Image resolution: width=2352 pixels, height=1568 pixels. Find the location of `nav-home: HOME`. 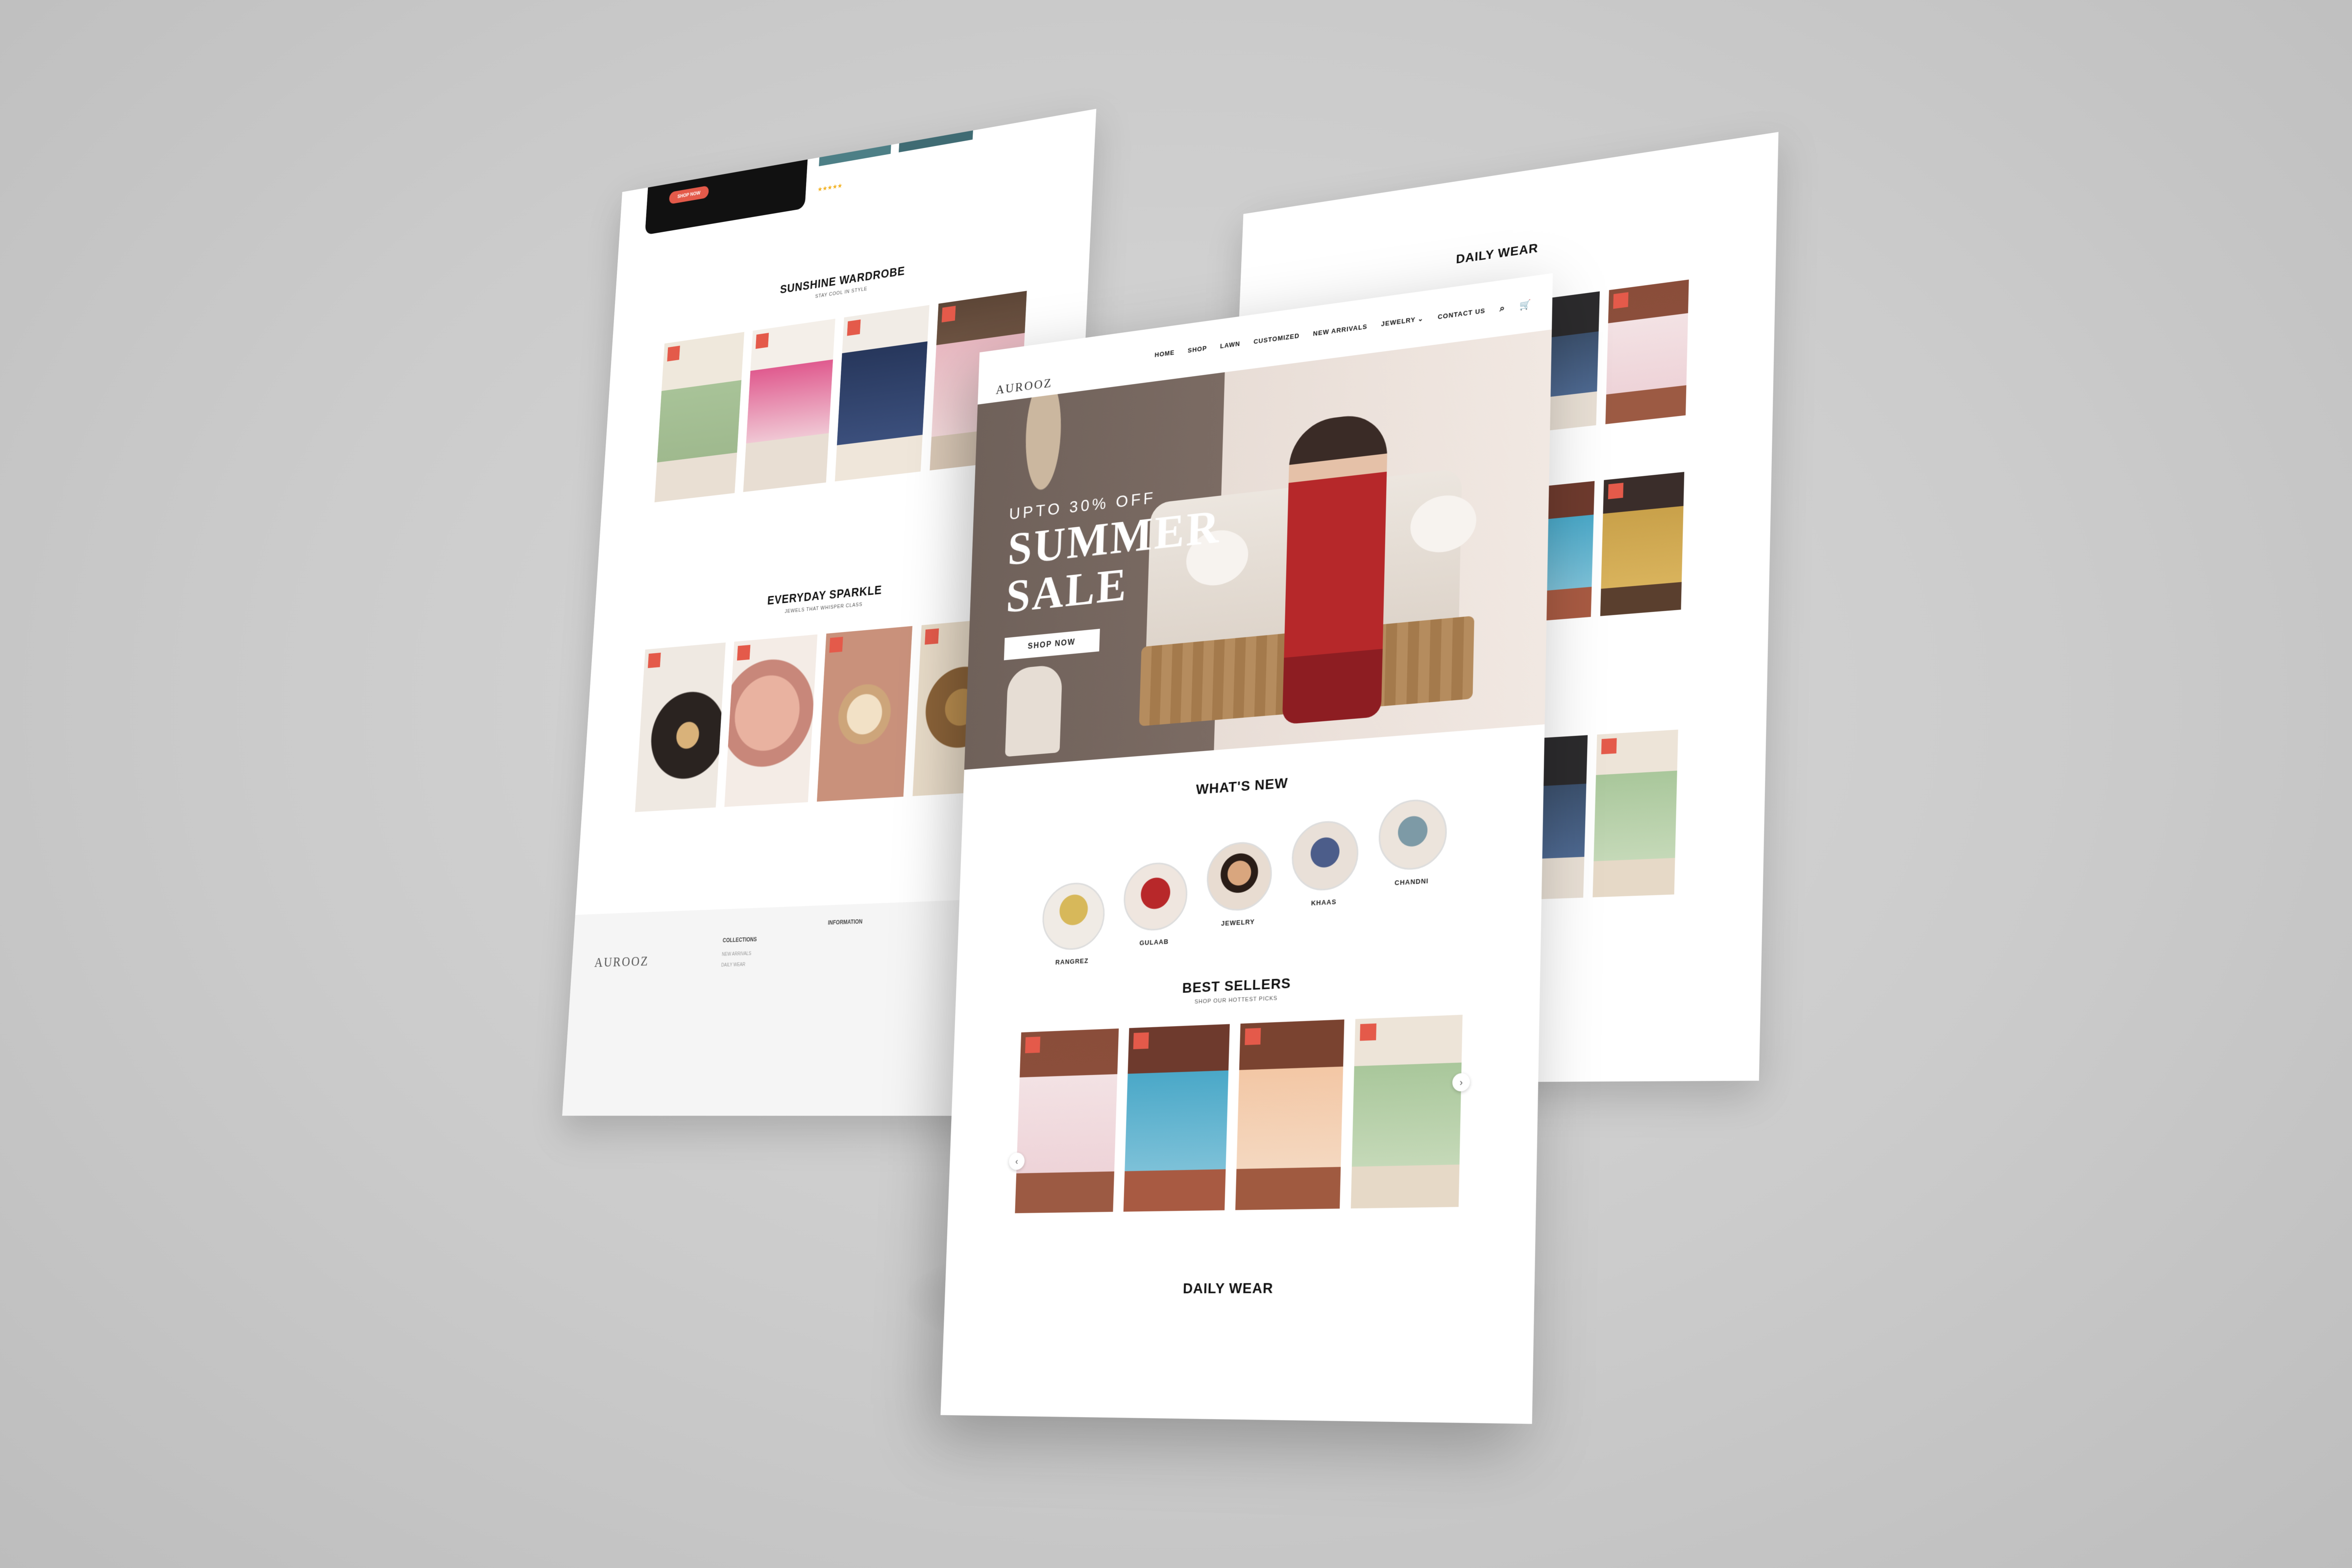

nav-home: HOME is located at coordinates (1164, 353).